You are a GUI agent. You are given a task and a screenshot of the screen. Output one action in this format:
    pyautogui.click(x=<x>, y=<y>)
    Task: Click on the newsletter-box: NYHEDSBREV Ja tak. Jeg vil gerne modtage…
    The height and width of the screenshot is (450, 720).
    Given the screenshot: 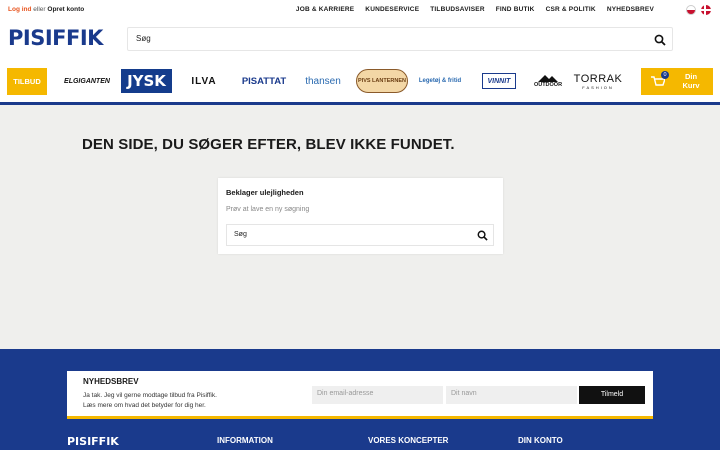 What is the action you would take?
    pyautogui.click(x=360, y=395)
    